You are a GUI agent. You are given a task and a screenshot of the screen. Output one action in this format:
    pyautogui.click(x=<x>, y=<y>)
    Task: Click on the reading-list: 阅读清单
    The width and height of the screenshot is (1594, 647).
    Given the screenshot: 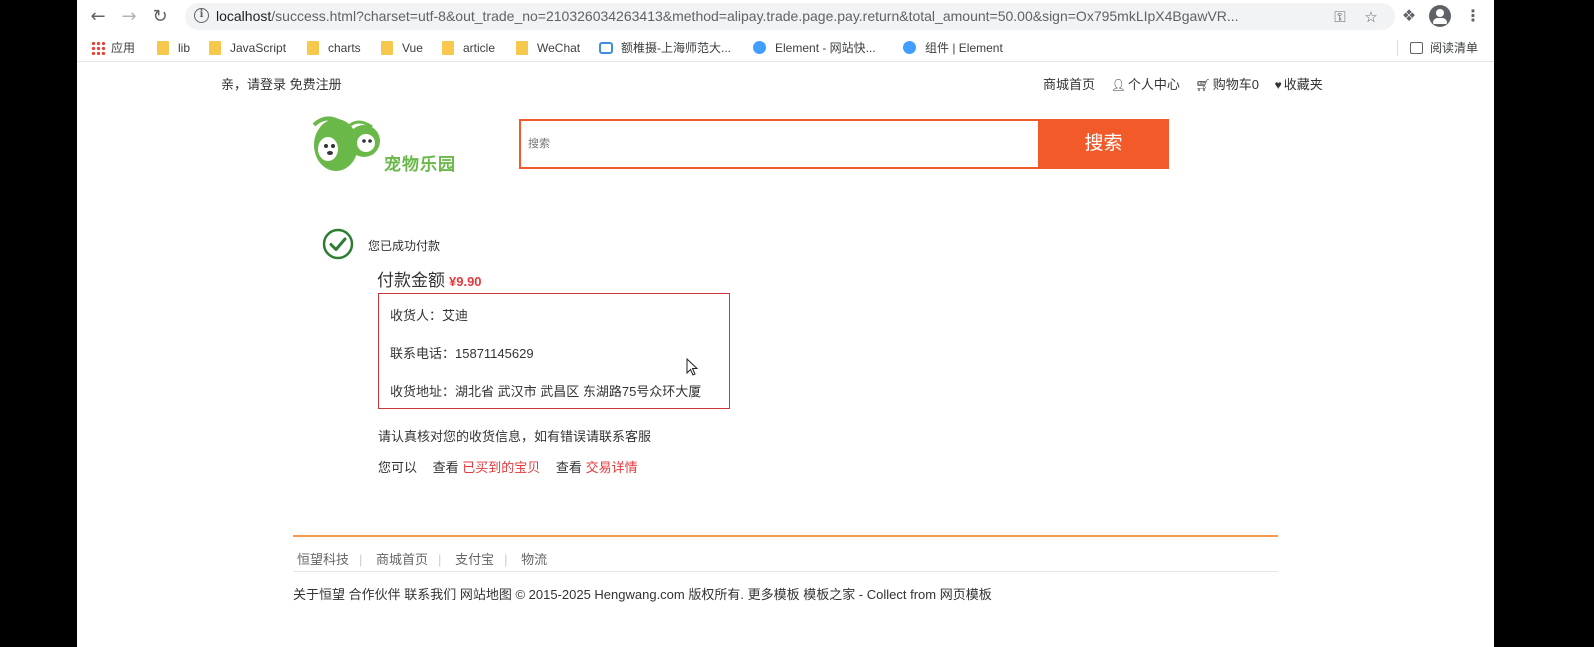 What is the action you would take?
    pyautogui.click(x=1444, y=48)
    